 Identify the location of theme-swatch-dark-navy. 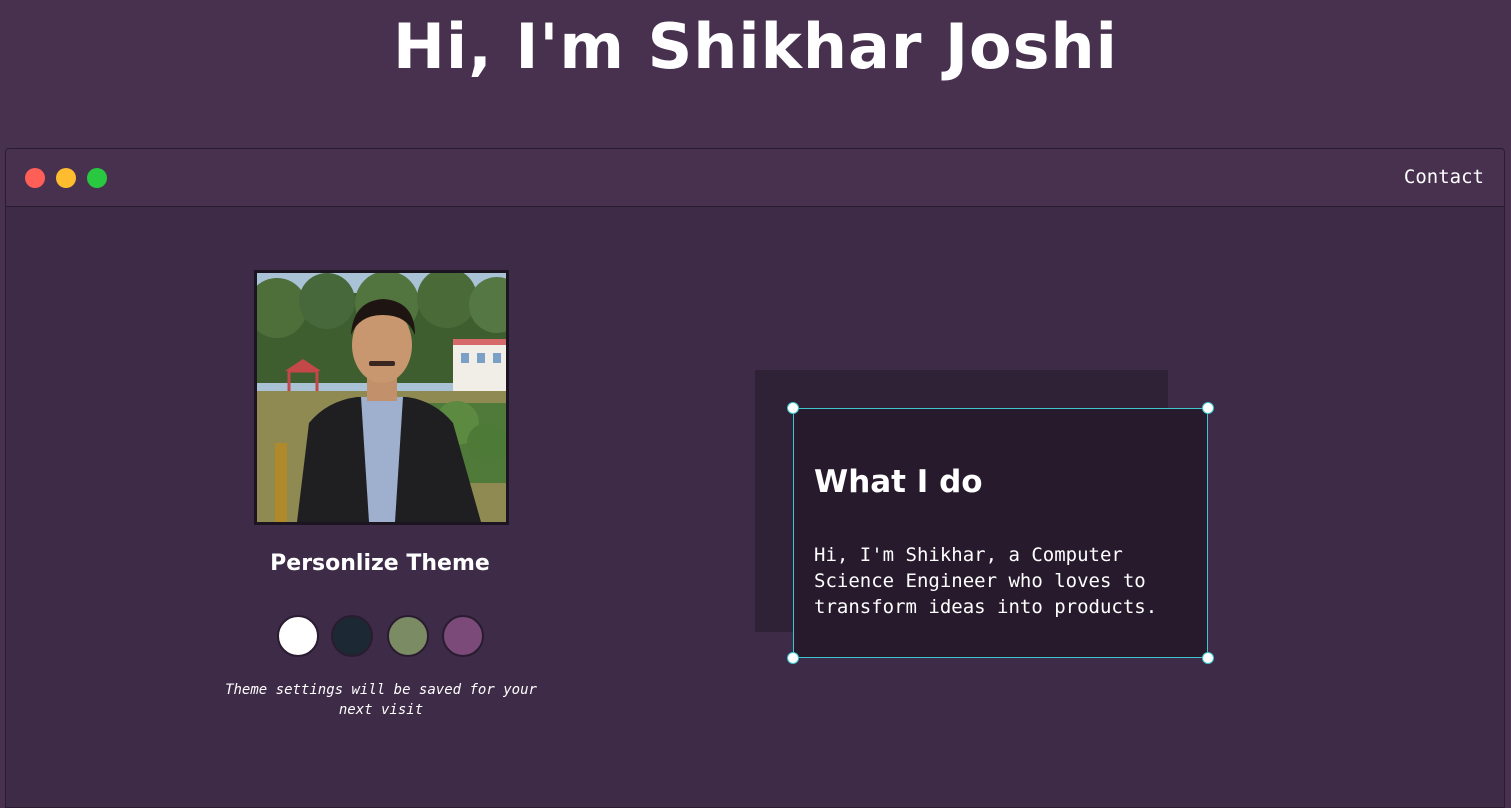
(352, 636).